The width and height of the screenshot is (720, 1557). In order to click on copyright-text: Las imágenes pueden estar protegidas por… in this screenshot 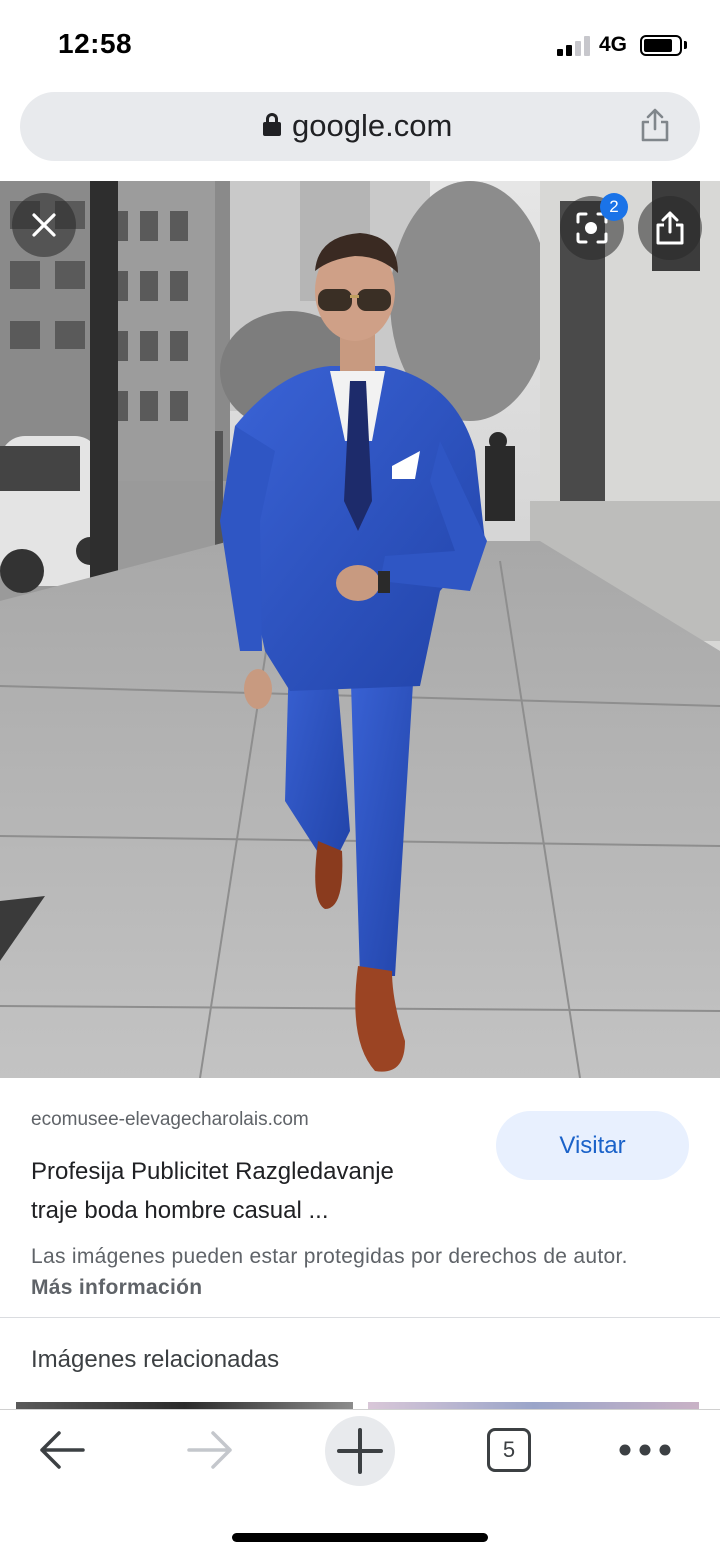, I will do `click(329, 1256)`.